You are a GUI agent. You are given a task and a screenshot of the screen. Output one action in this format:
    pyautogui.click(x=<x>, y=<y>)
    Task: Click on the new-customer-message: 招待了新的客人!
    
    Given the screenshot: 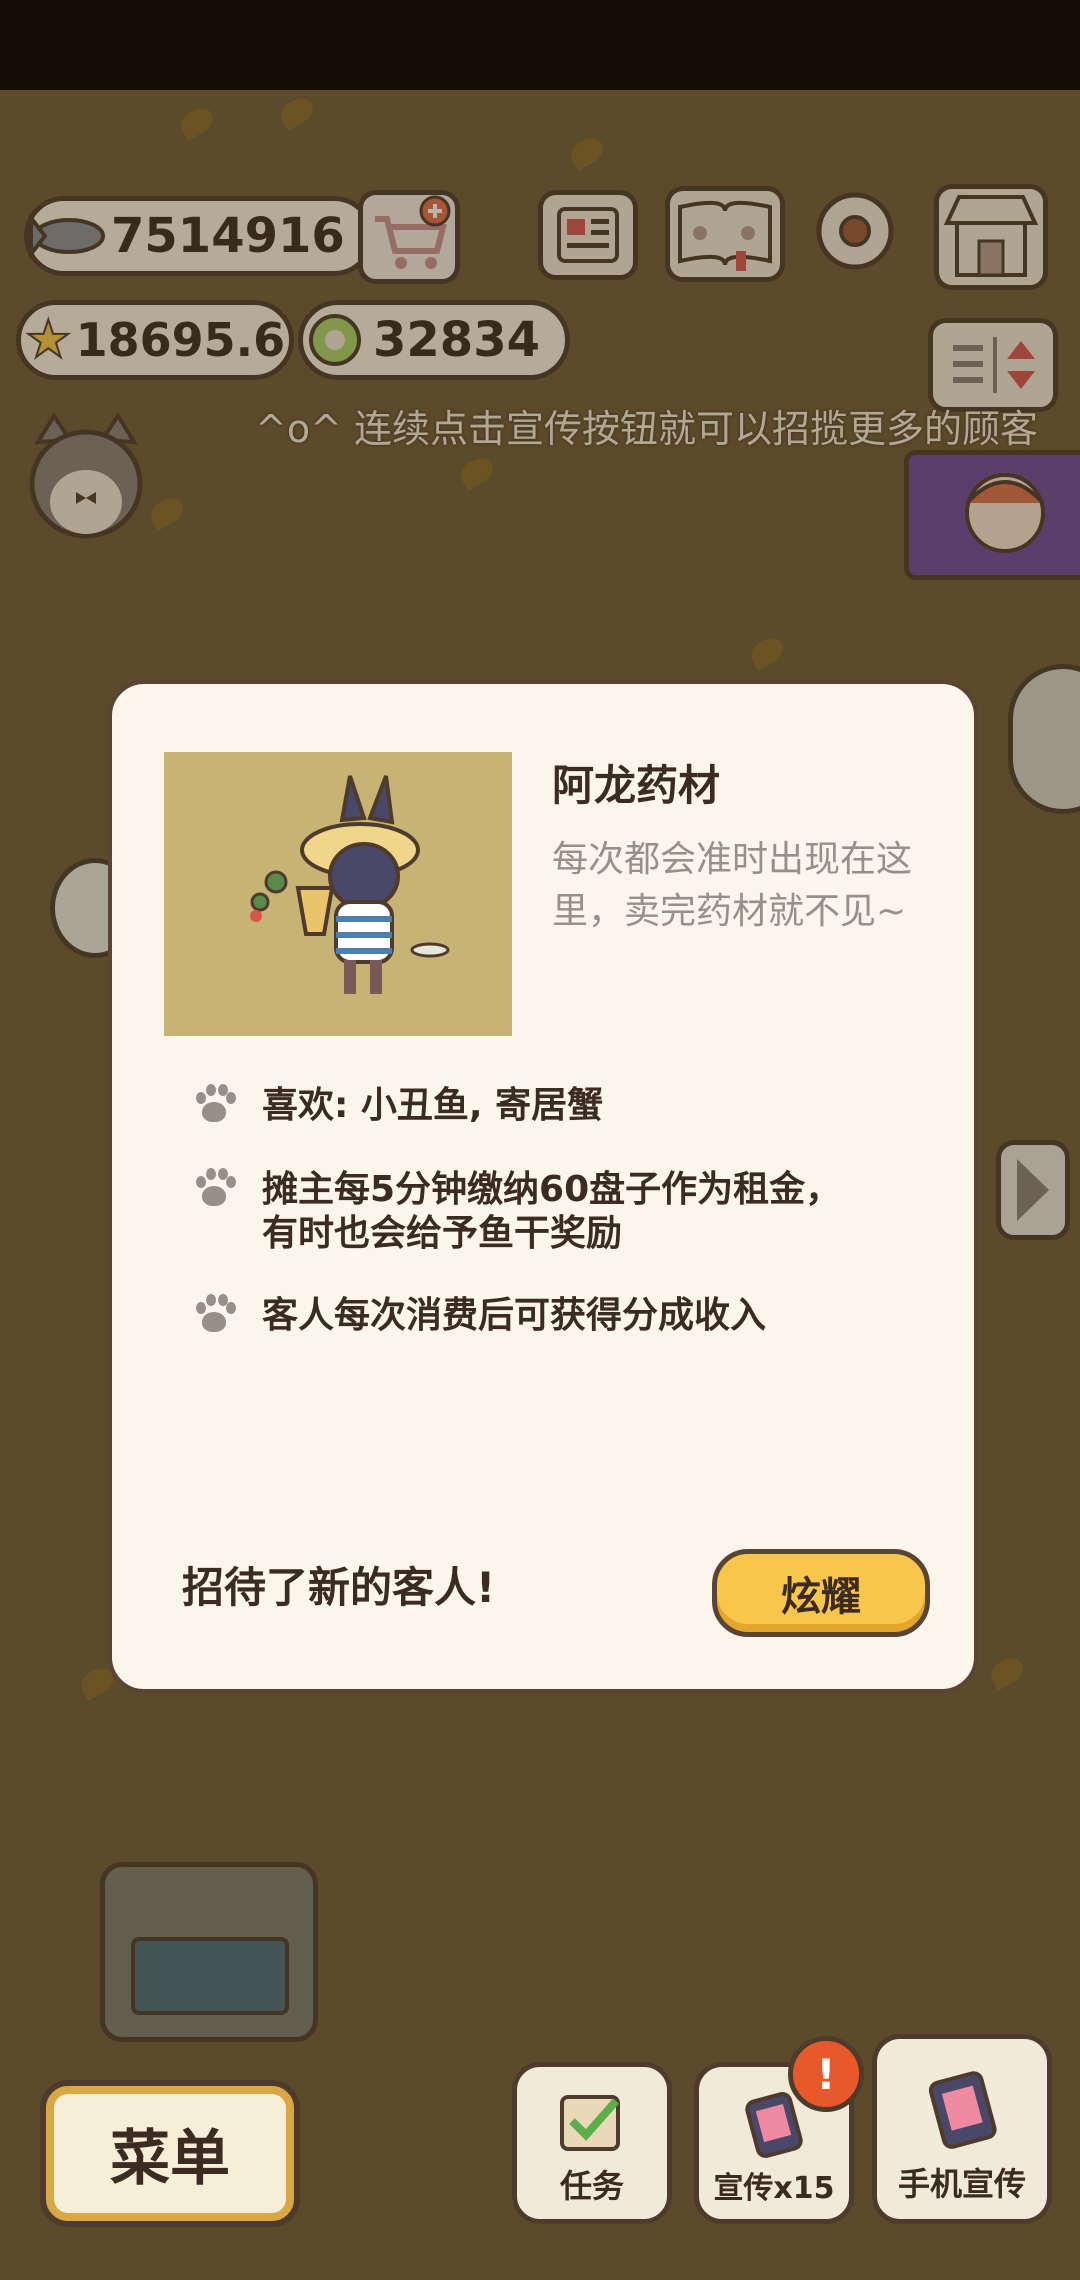 What is the action you would take?
    pyautogui.click(x=339, y=1587)
    